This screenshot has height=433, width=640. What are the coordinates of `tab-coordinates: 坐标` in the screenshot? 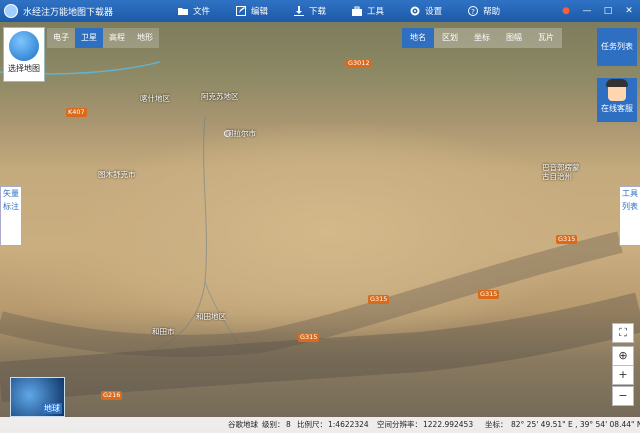 It's located at (482, 38).